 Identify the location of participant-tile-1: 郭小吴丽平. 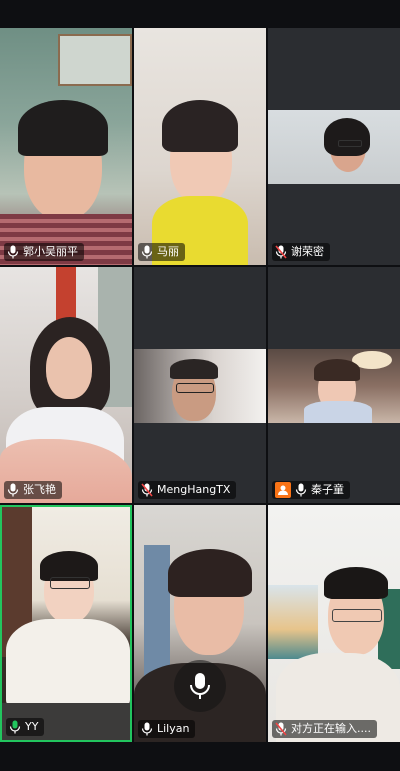
(66, 146).